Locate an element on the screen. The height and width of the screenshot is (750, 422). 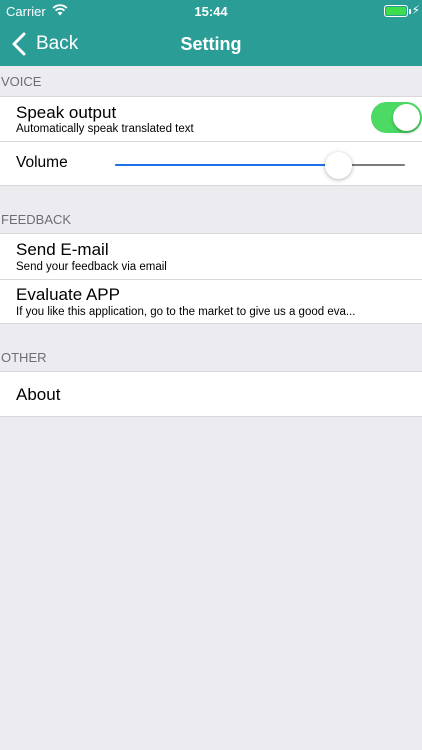
speak-output-title: Speak output is located at coordinates (66, 112).